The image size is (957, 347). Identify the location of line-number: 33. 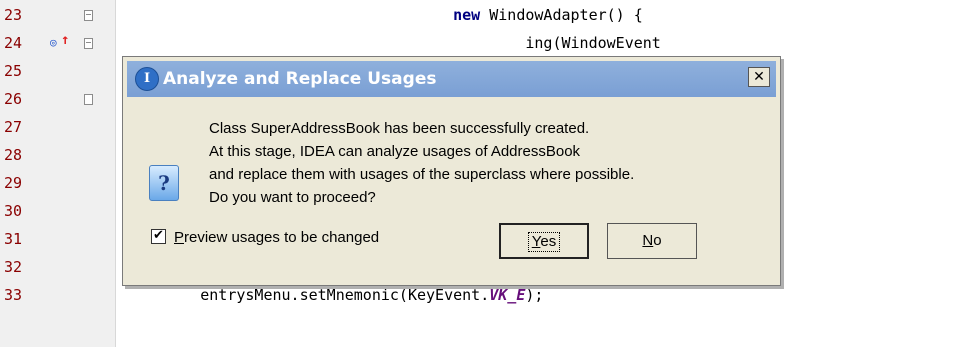
(13, 295).